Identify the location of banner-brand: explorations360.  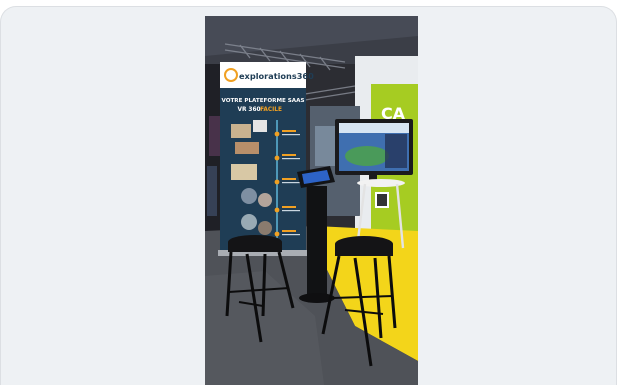
(276, 76).